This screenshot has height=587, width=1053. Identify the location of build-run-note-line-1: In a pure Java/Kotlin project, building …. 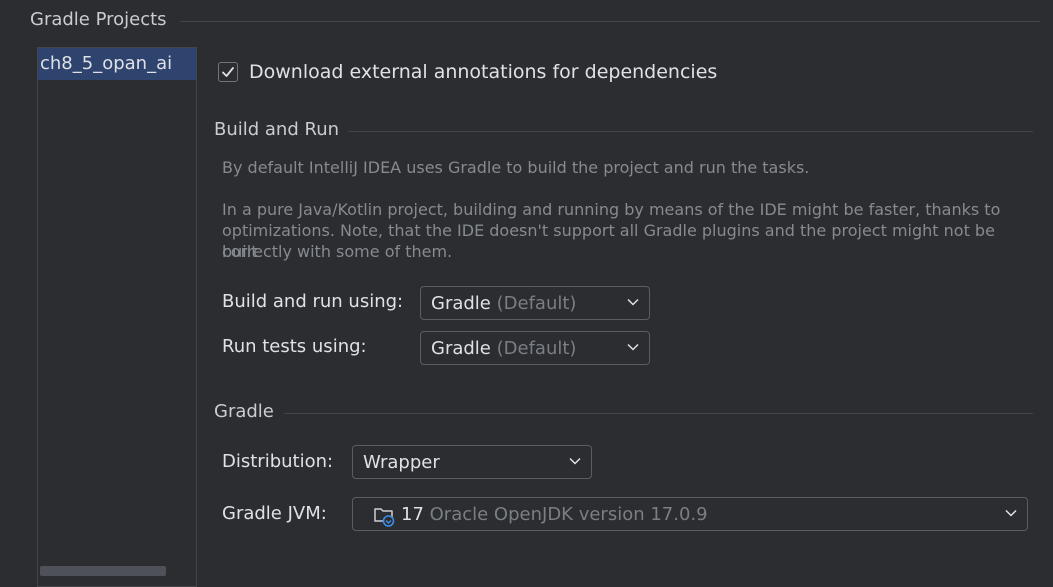
(611, 209).